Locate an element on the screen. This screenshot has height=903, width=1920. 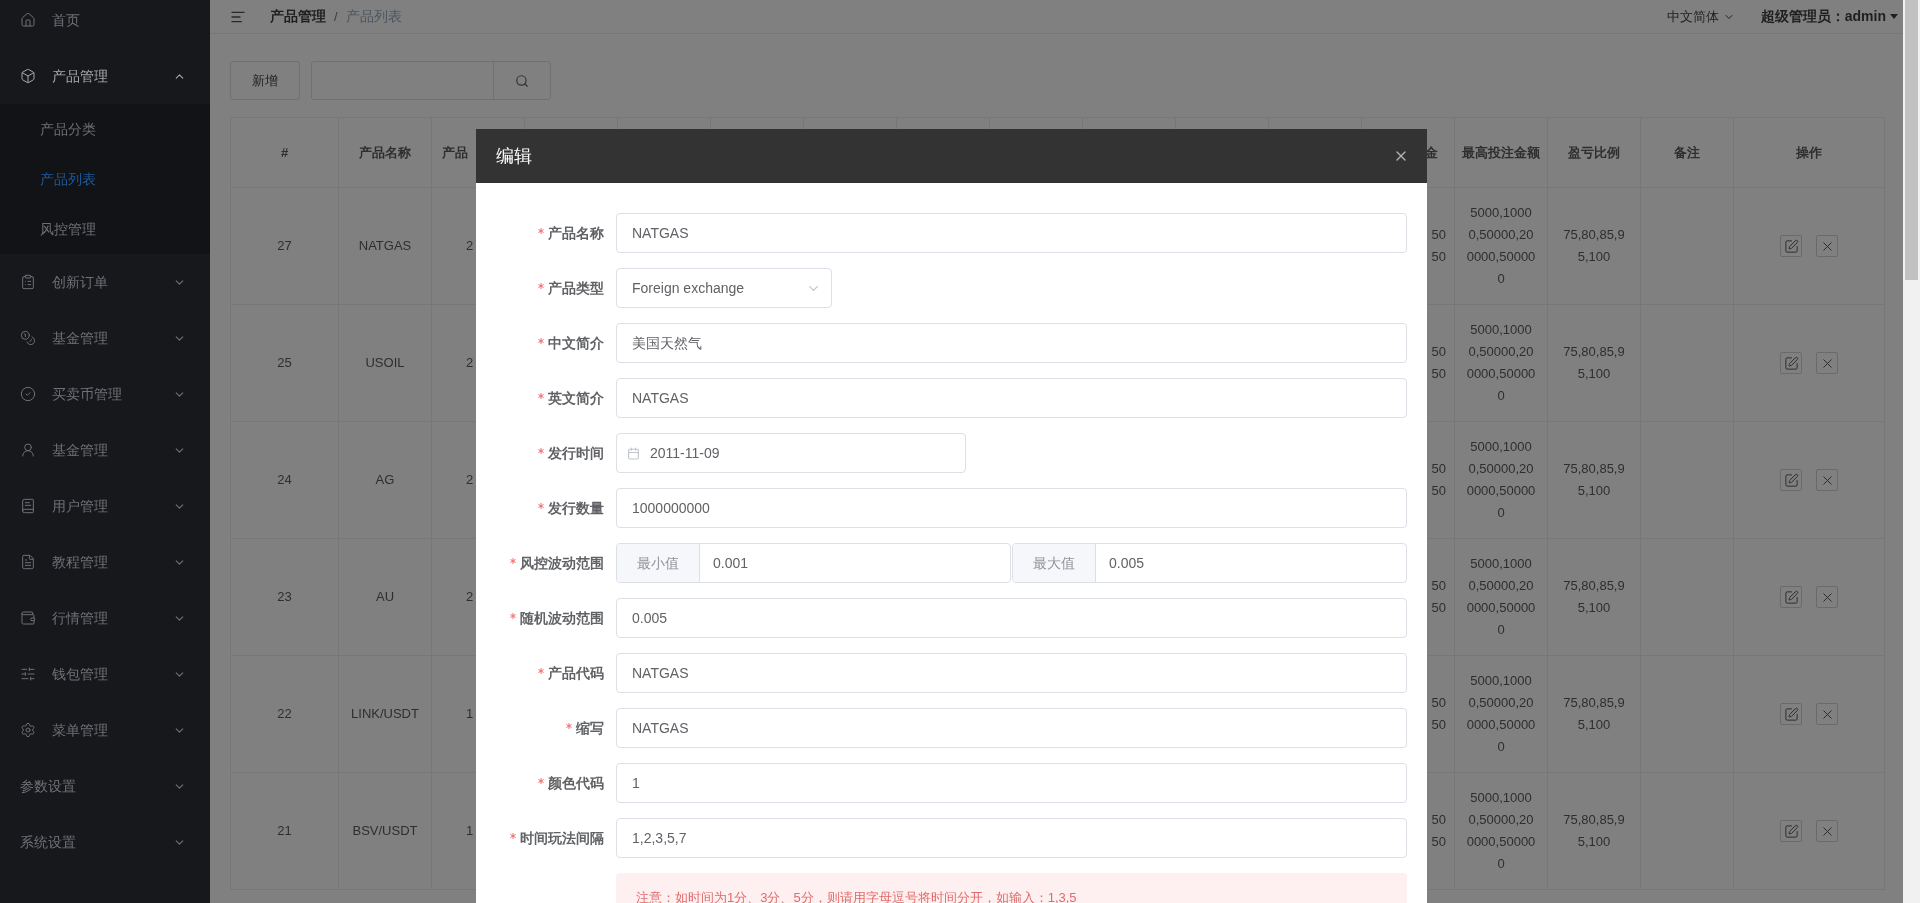
column-header: 操作 is located at coordinates (1809, 152).